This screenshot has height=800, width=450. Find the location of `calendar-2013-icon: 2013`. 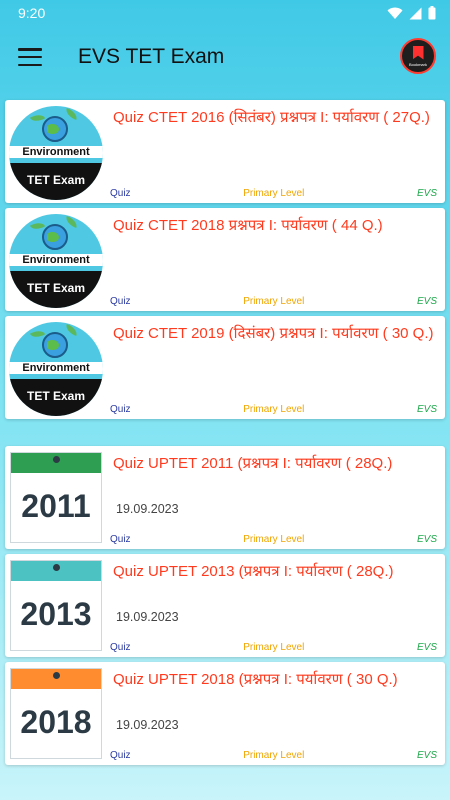

calendar-2013-icon: 2013 is located at coordinates (56, 605).